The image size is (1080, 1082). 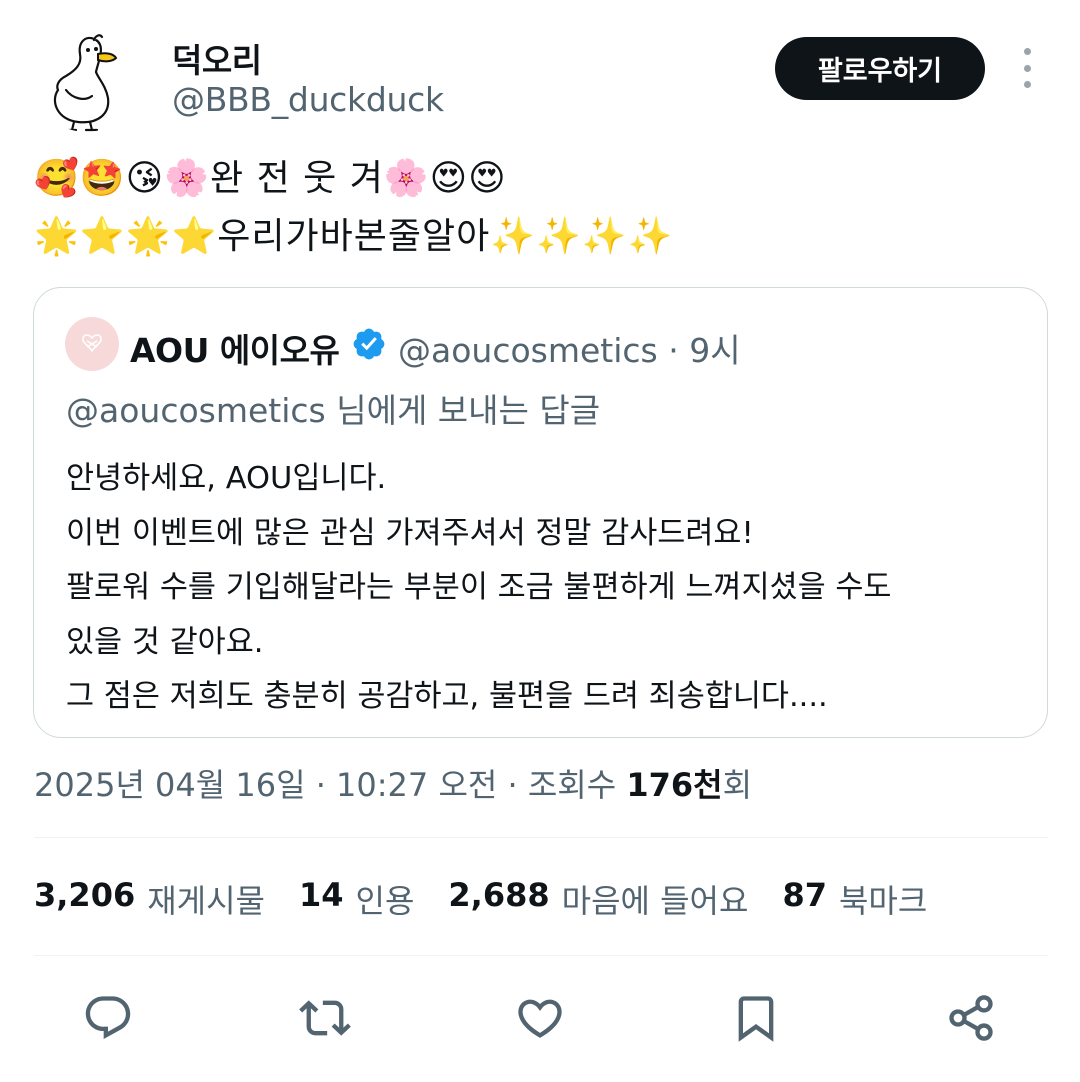 What do you see at coordinates (226, 478) in the screenshot?
I see `quoted-body-line: 안녕하세요, AOU입니다.` at bounding box center [226, 478].